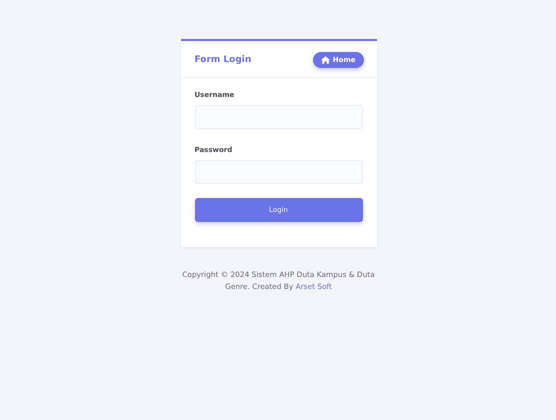 The image size is (556, 420). Describe the element at coordinates (325, 60) in the screenshot. I see `home-icon` at that location.